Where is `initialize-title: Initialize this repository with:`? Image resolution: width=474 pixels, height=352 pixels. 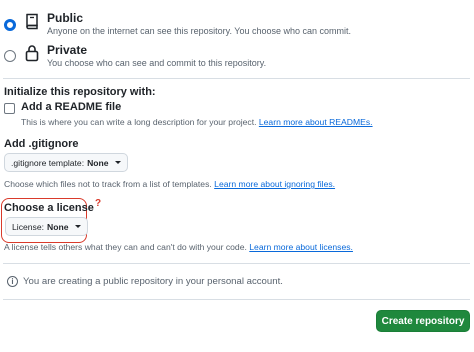
initialize-title: Initialize this repository with: is located at coordinates (80, 92).